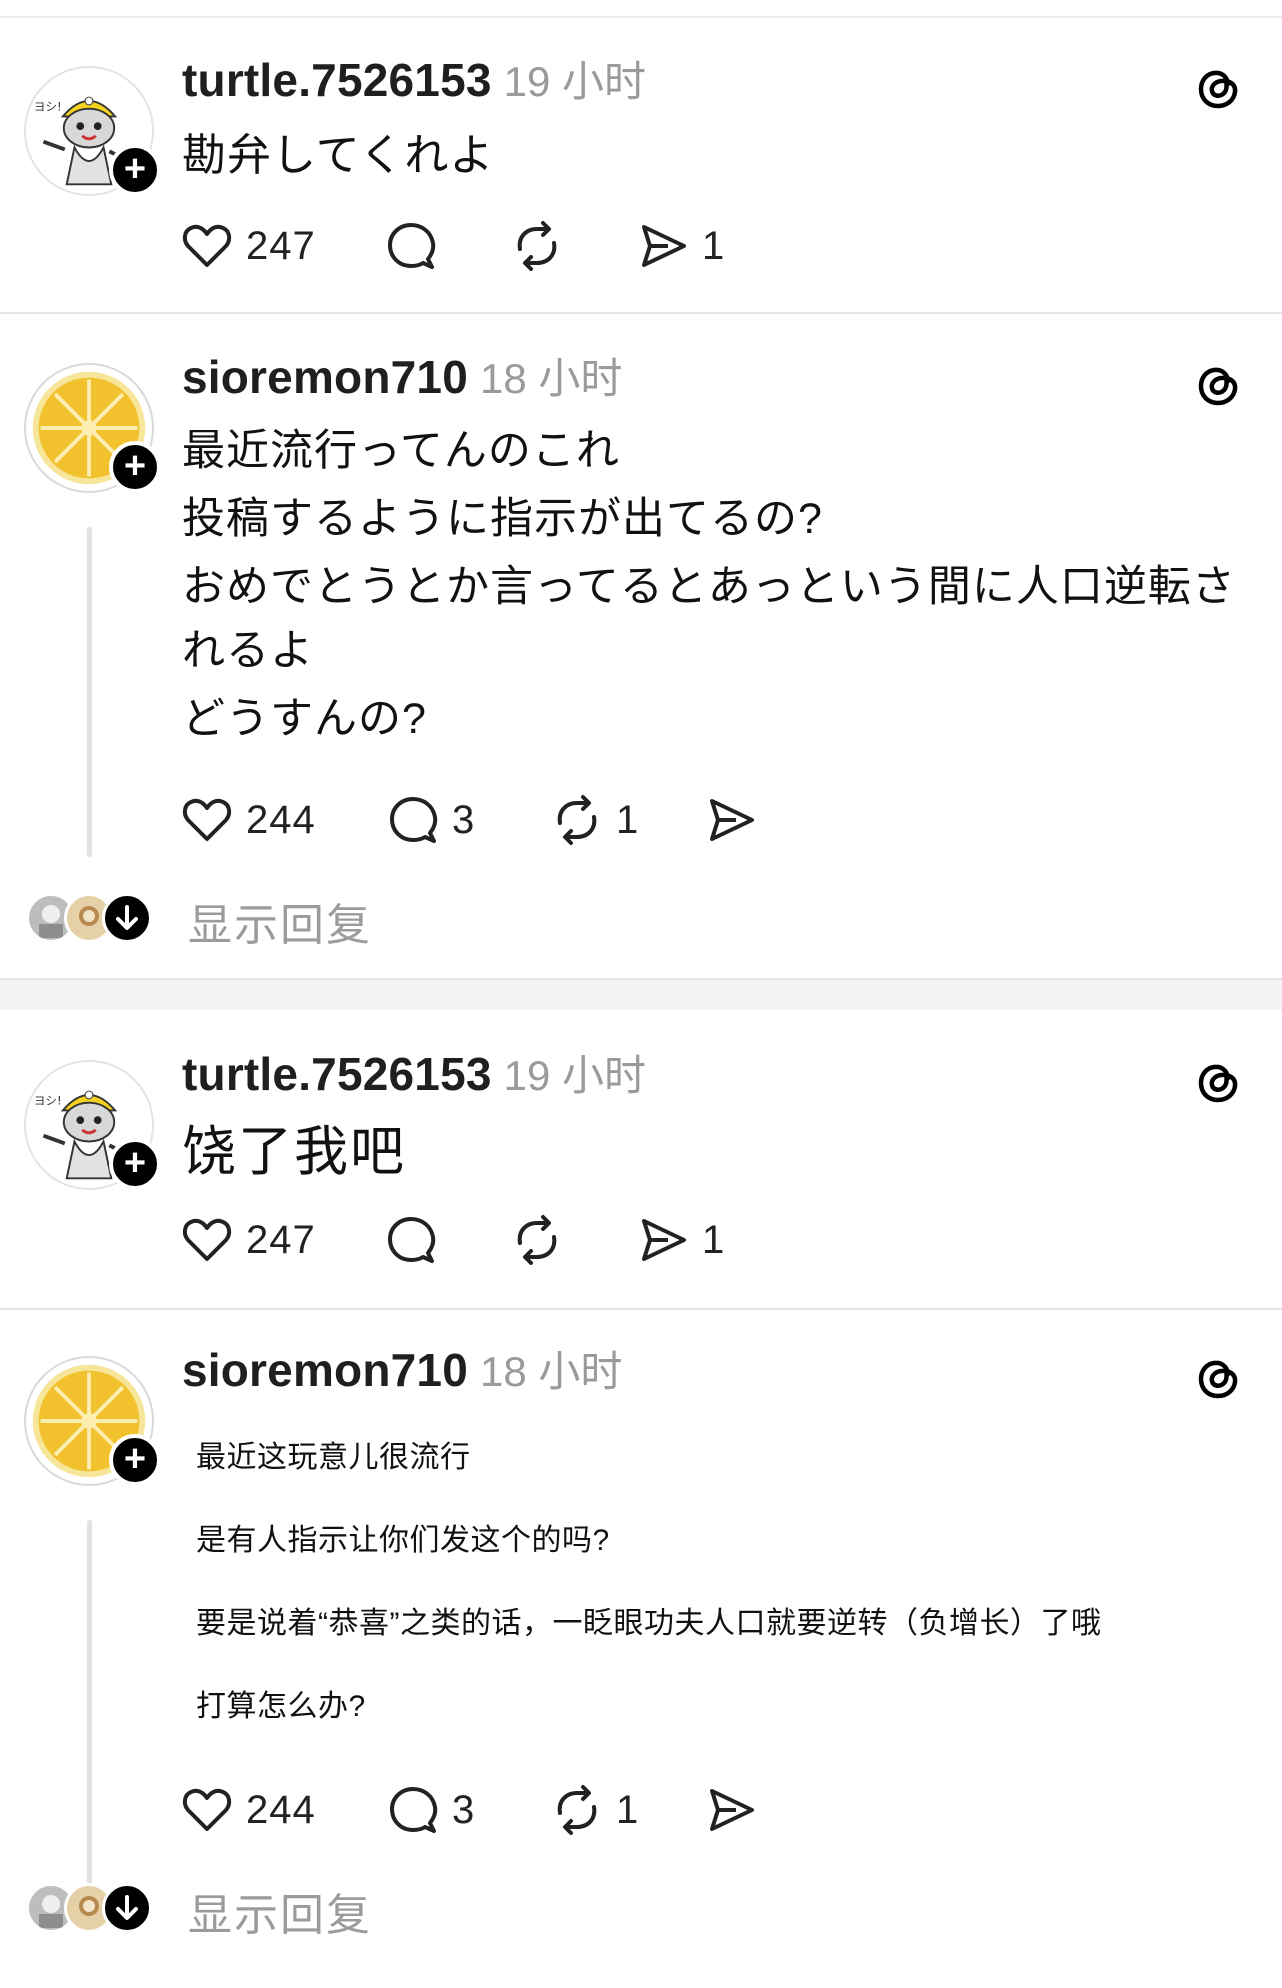 Image resolution: width=1282 pixels, height=1988 pixels. What do you see at coordinates (304, 719) in the screenshot?
I see `post-text-line: どうすんの?` at bounding box center [304, 719].